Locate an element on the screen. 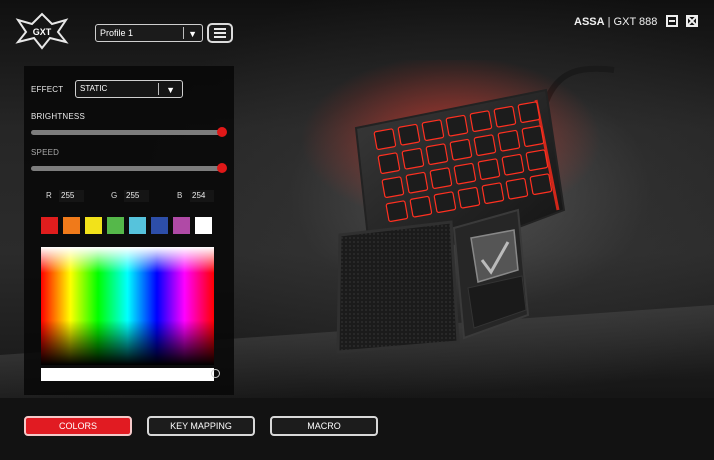  profile-dropdown-value: Profile 1 is located at coordinates (117, 33).